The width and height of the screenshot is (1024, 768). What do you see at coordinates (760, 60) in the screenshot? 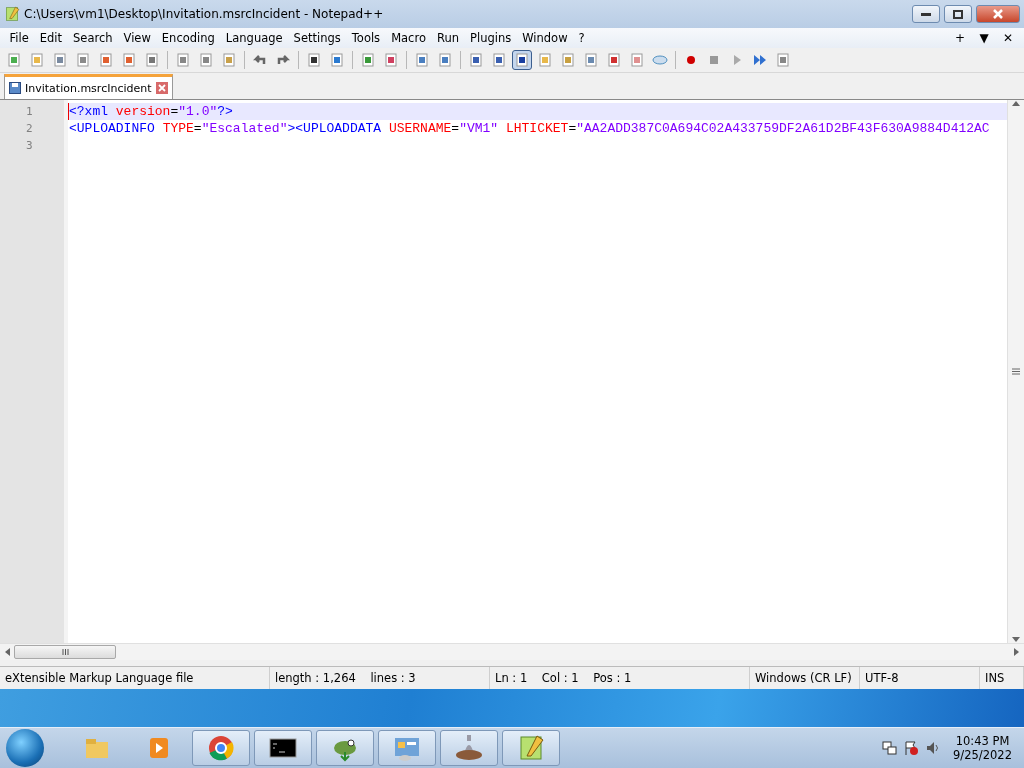
I see `fast-forward-icon` at bounding box center [760, 60].